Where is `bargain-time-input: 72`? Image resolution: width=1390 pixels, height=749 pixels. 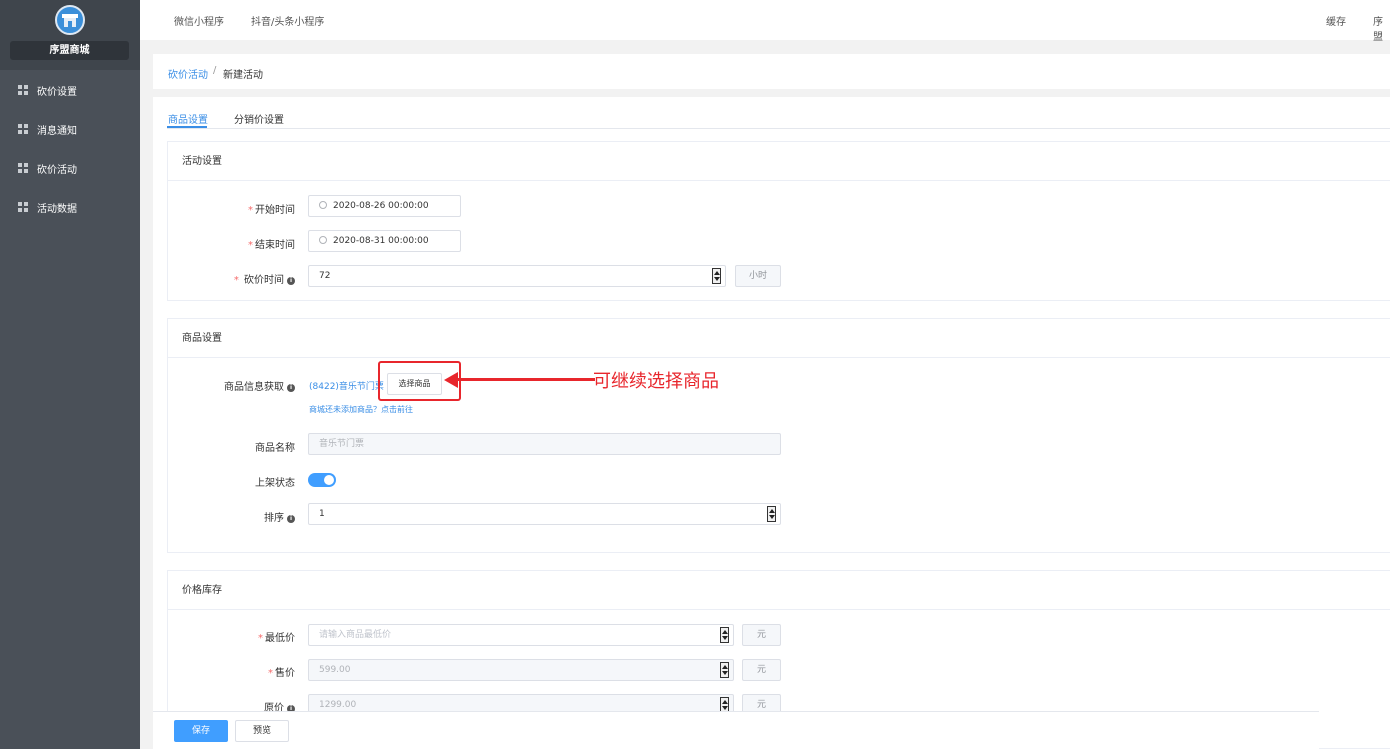 bargain-time-input: 72 is located at coordinates (517, 276).